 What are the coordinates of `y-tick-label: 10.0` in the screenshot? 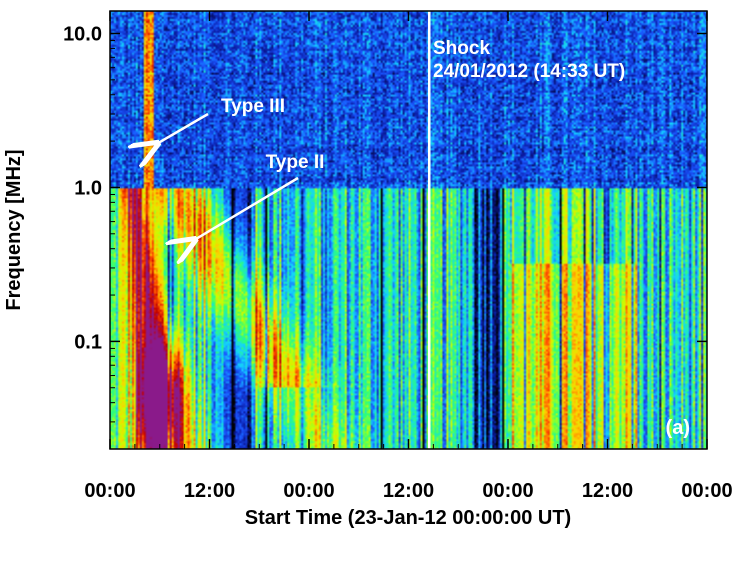 It's located at (82, 34).